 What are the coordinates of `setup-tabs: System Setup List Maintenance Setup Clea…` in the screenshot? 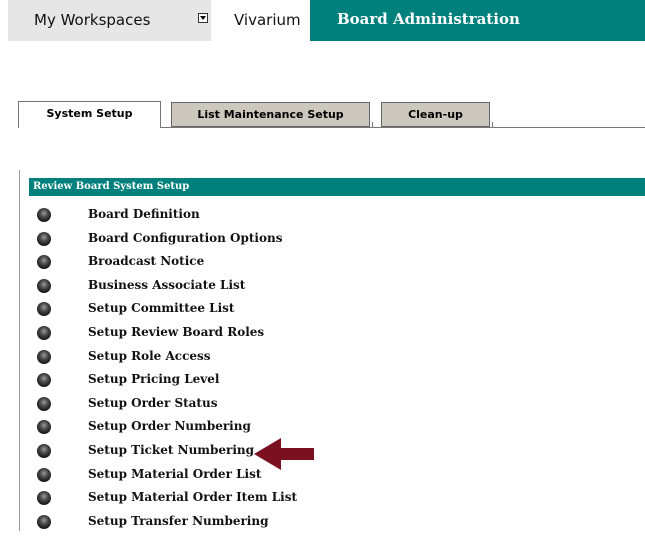 It's located at (331, 114).